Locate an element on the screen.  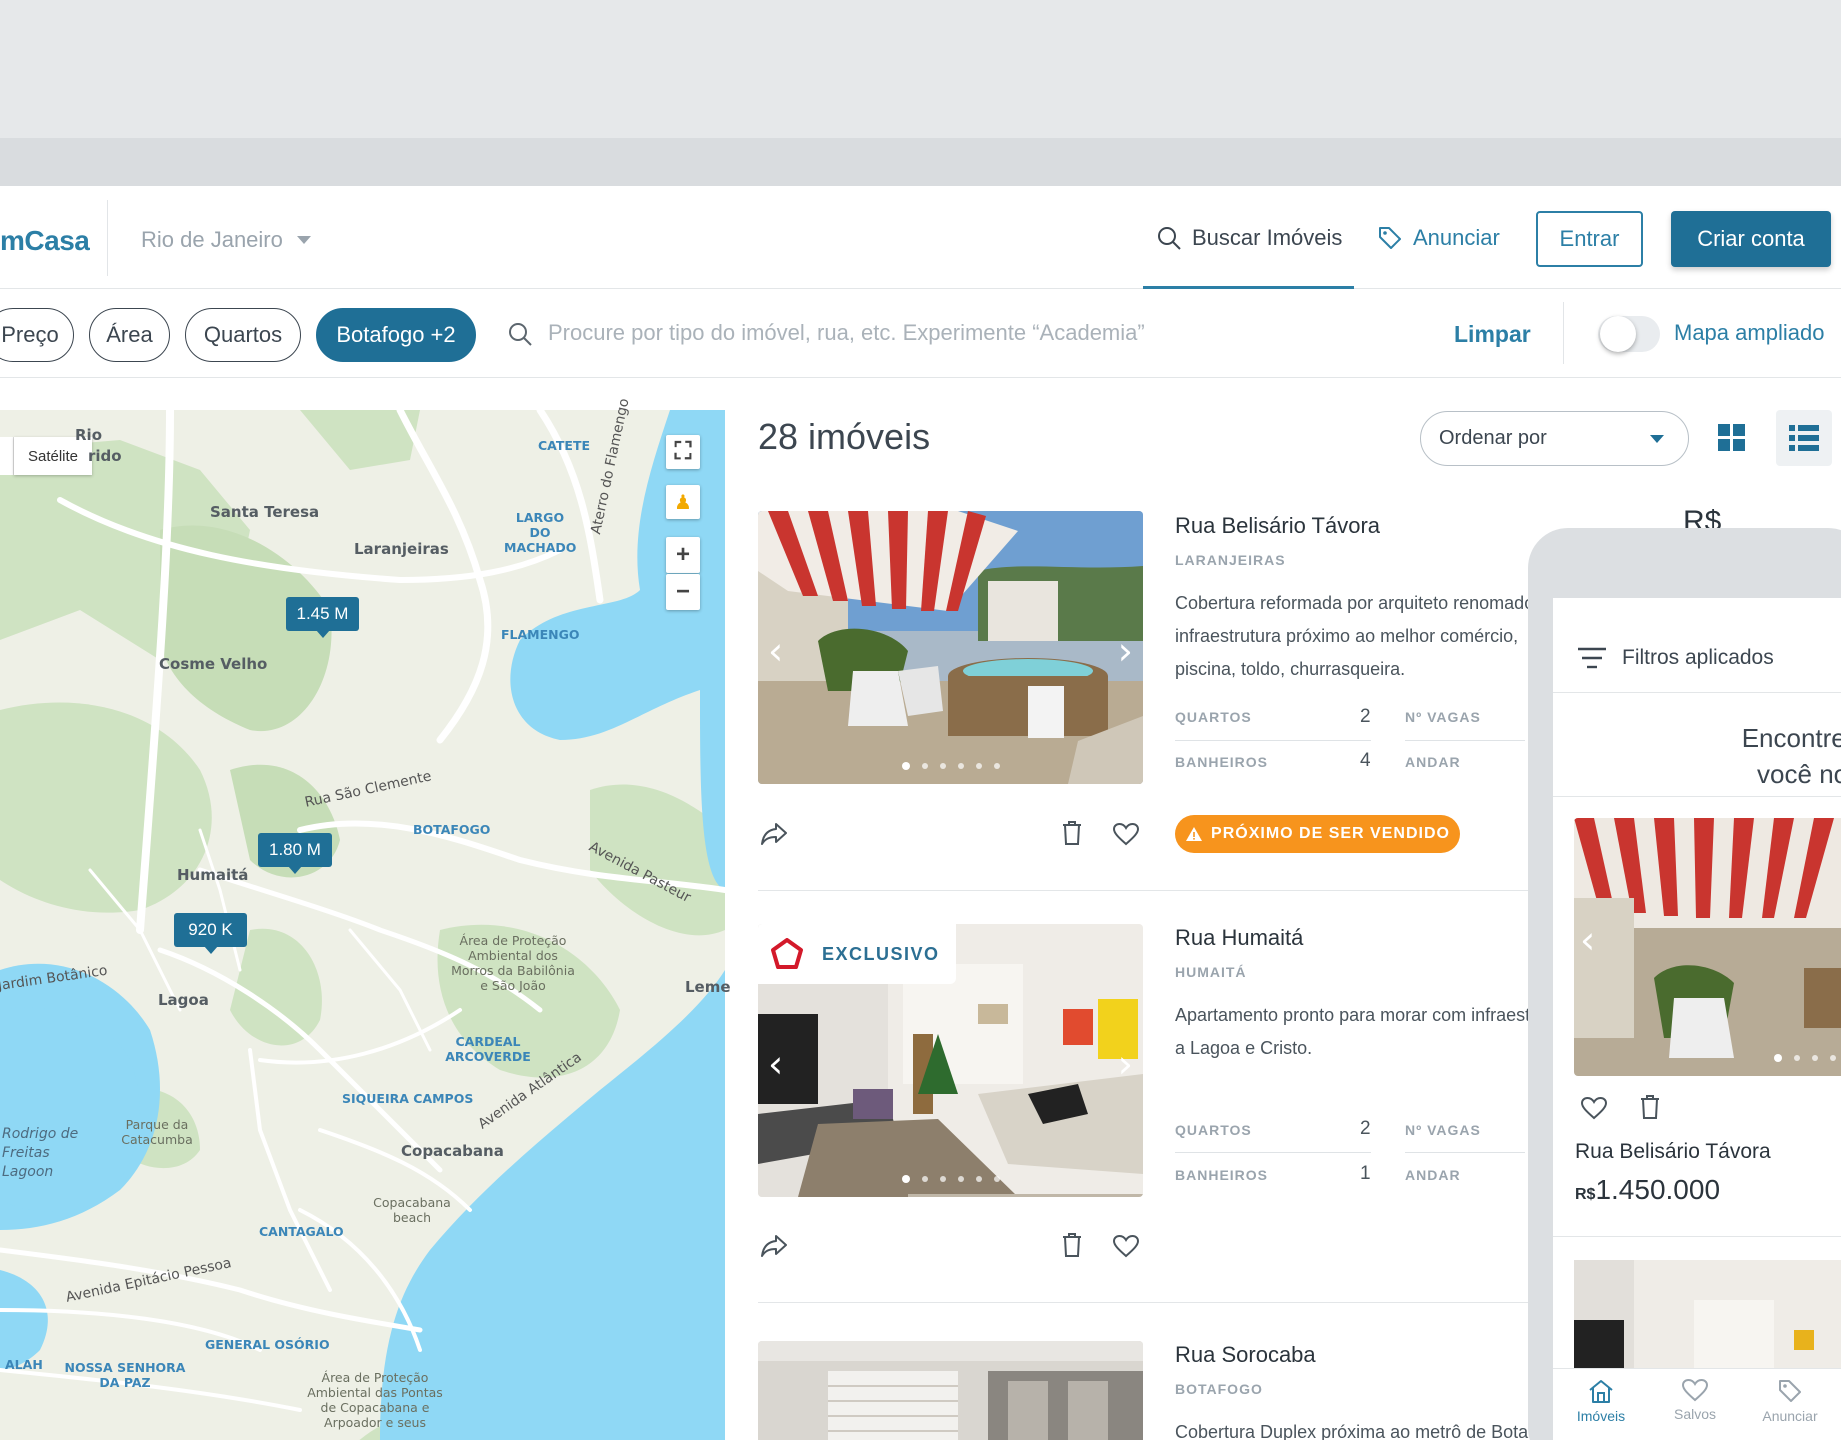
nav-advertise: Anunciar is located at coordinates (1438, 238).